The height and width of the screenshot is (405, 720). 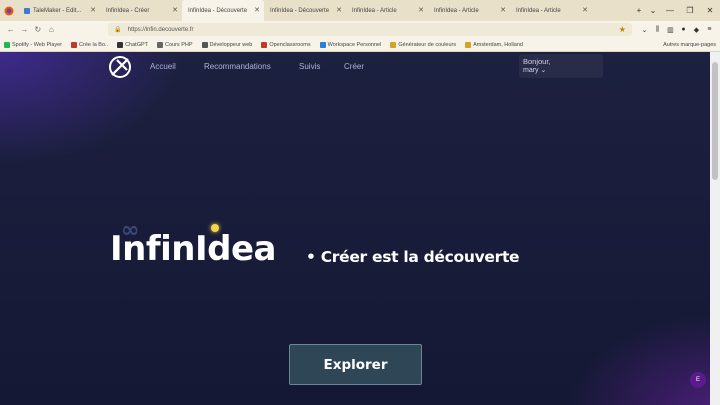 I want to click on pocket-icon: ⌄, so click(x=644, y=30).